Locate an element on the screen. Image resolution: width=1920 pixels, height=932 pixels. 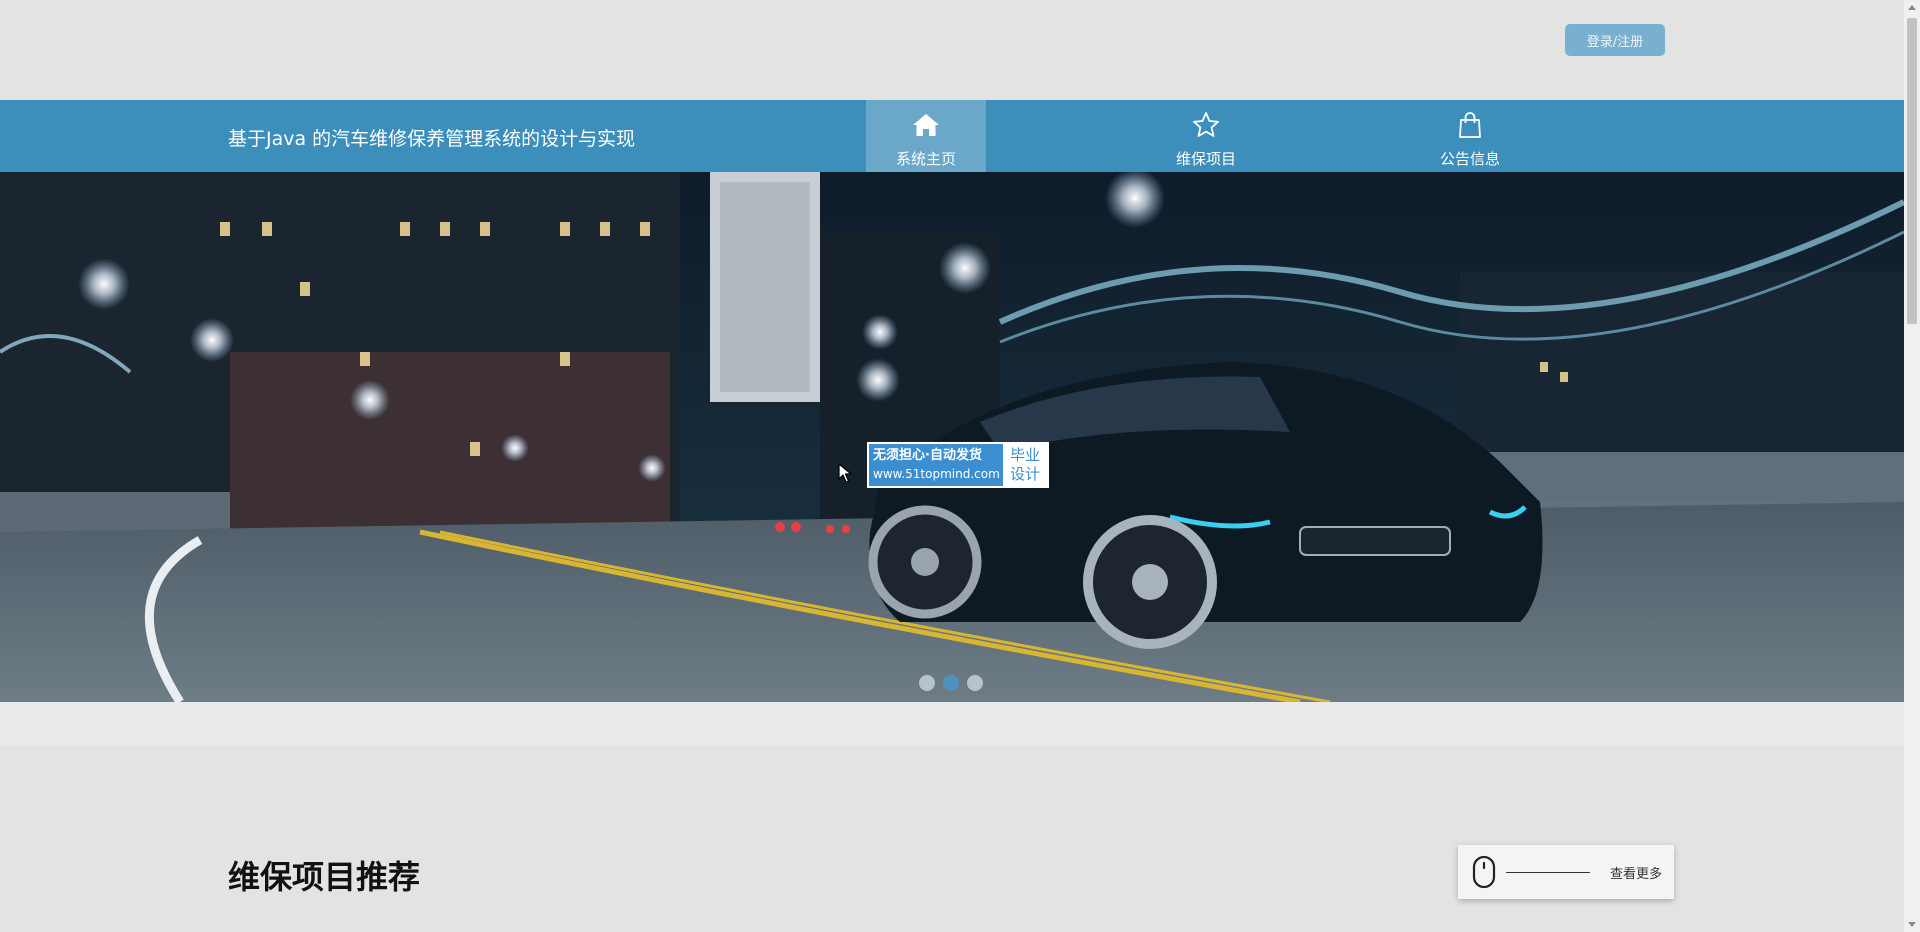
view-more-label: 查看更多 is located at coordinates (1636, 874).